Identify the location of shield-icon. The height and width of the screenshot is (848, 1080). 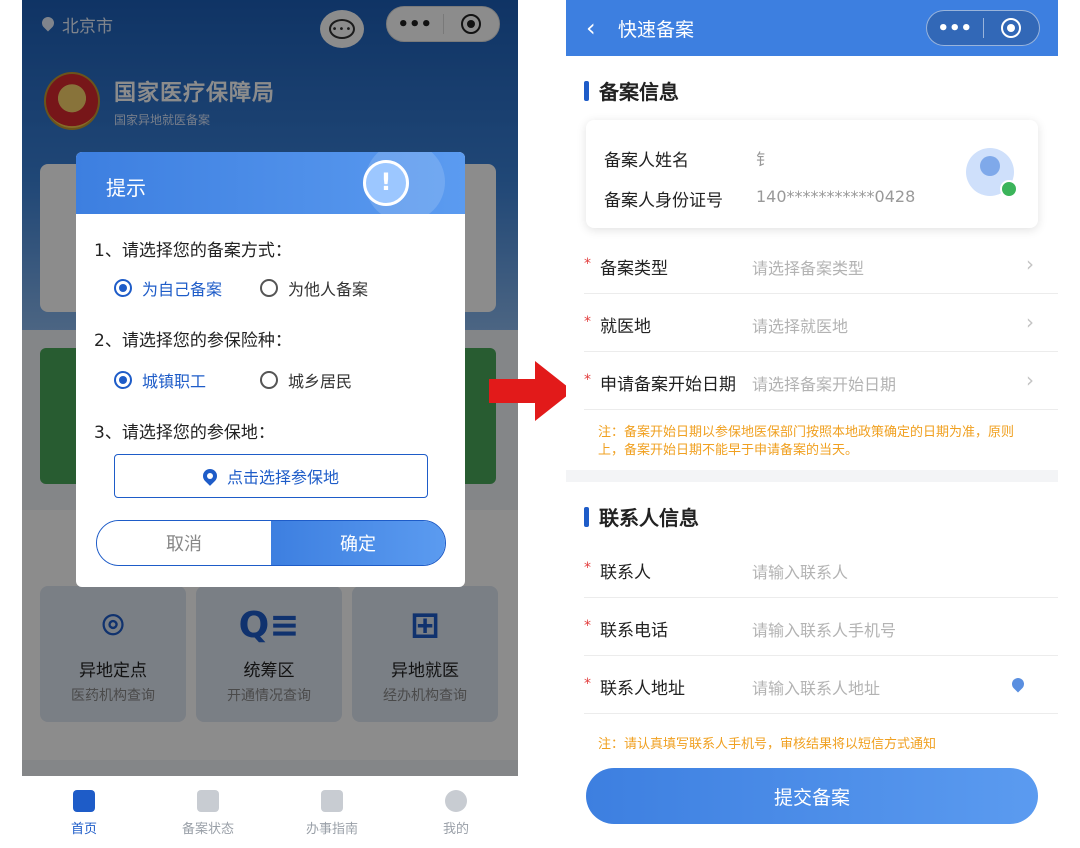
(208, 801).